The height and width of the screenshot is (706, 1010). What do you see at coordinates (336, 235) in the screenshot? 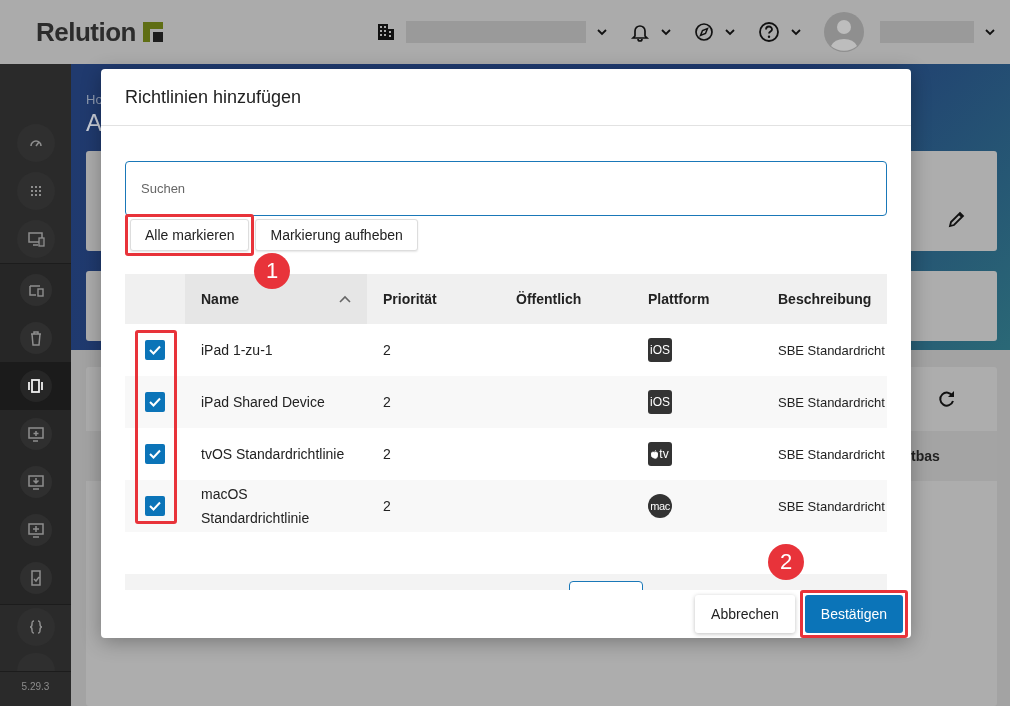
I see `action-button: Markierung aufheben` at bounding box center [336, 235].